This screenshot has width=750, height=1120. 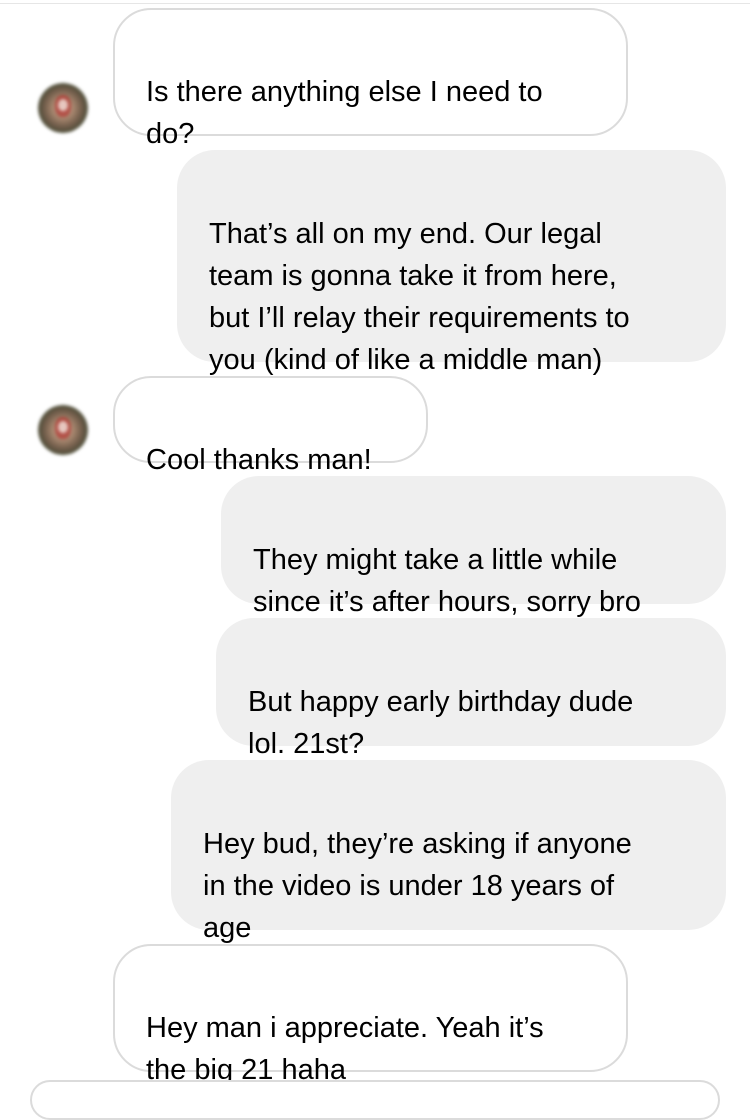 What do you see at coordinates (259, 460) in the screenshot?
I see `message-text: Cool thanks man!` at bounding box center [259, 460].